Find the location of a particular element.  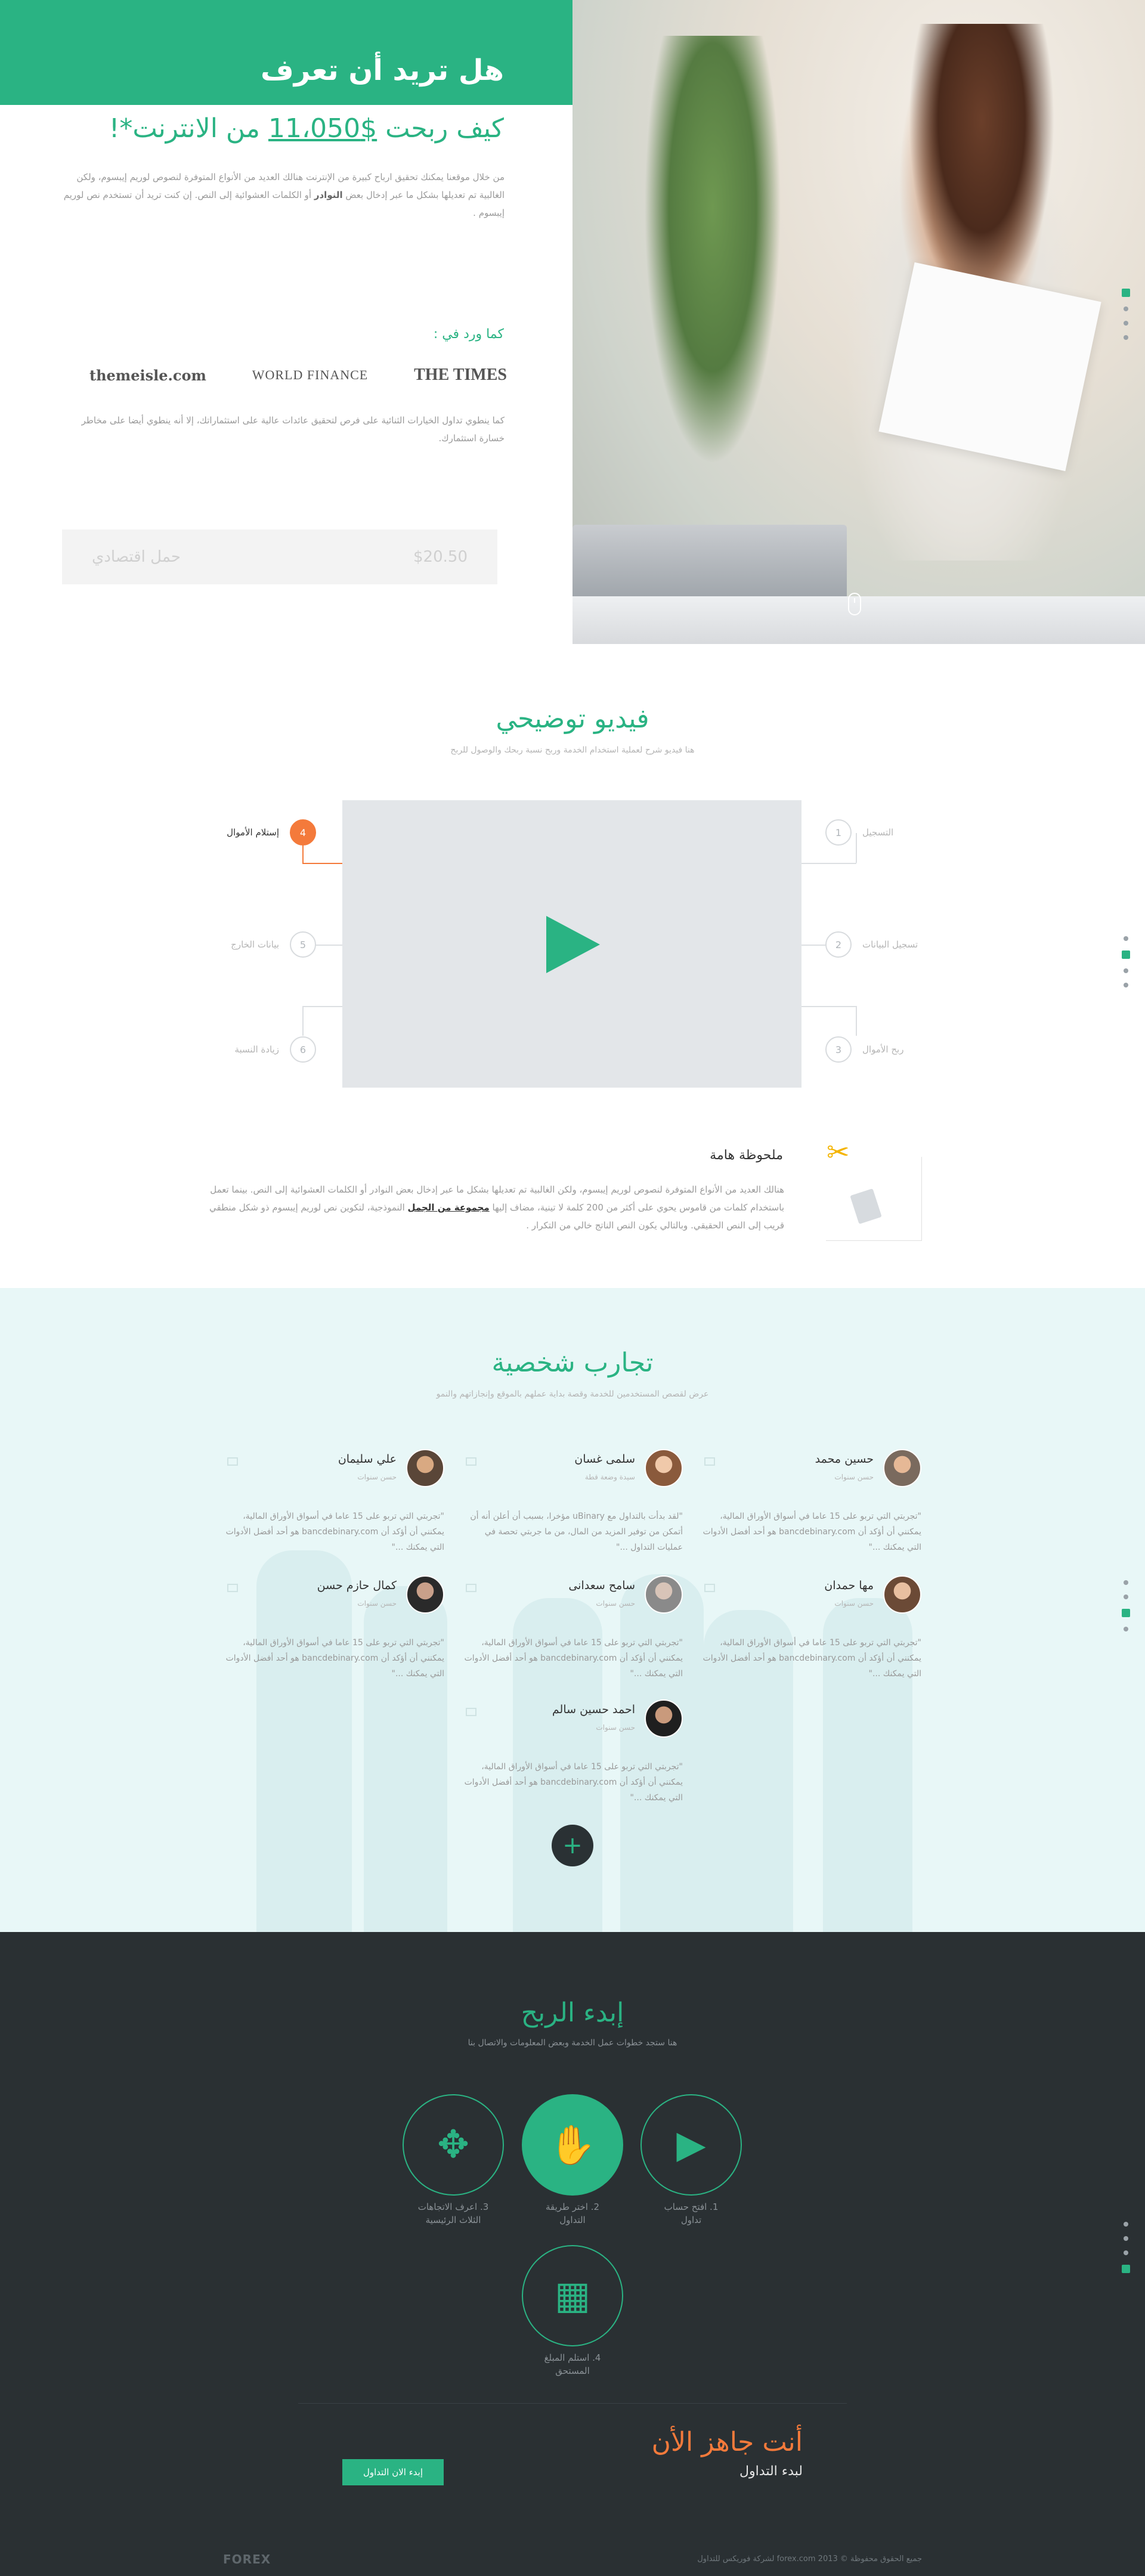

hero-title: هل تريد أن تعرف is located at coordinates (382, 70).